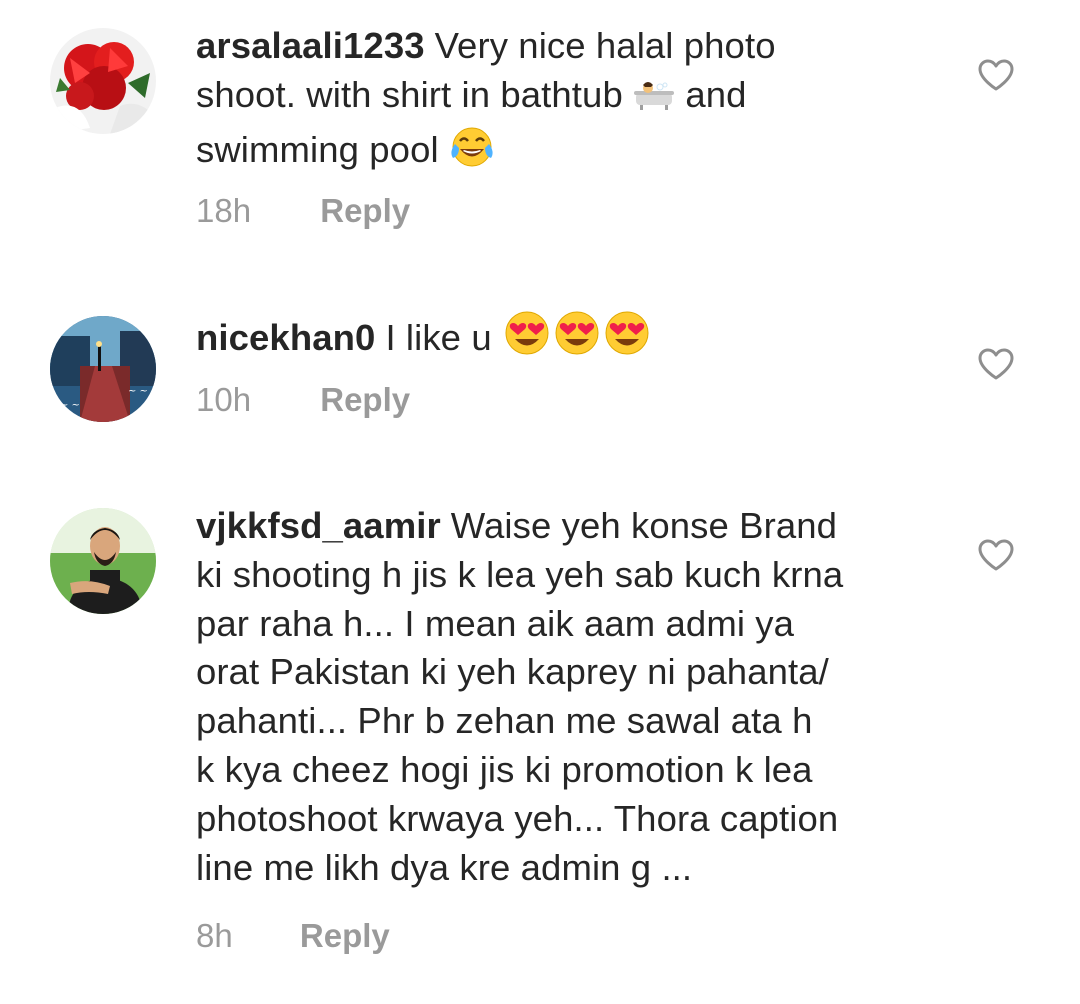 The height and width of the screenshot is (1004, 1080). What do you see at coordinates (317, 149) in the screenshot?
I see `comment-text-line: swimming pool` at bounding box center [317, 149].